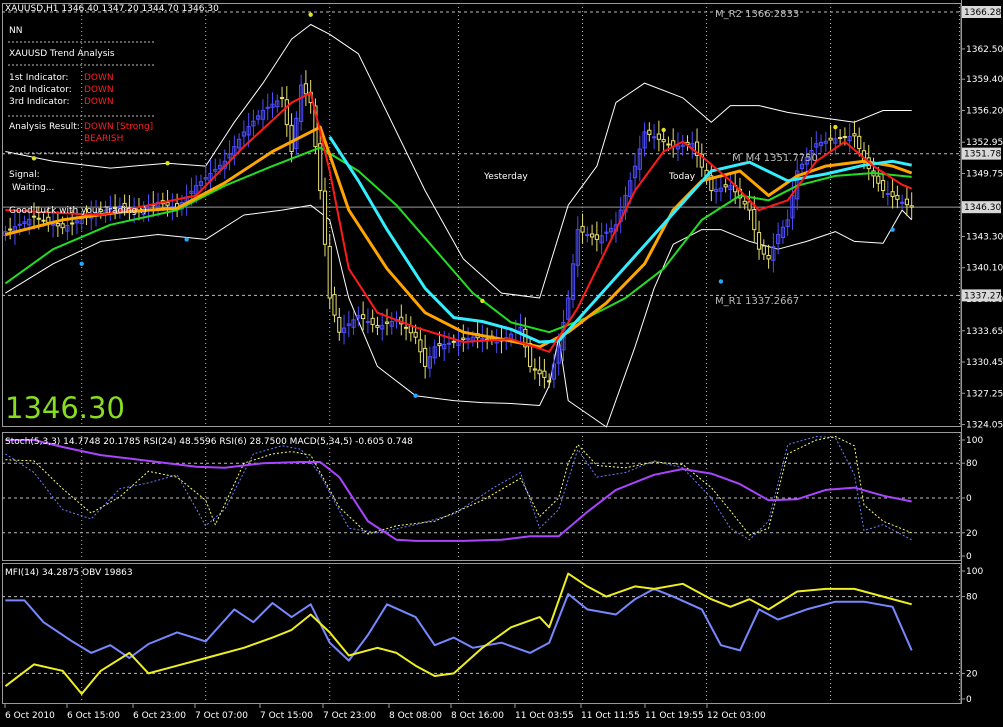 The width and height of the screenshot is (1003, 727). I want to click on price-level-label: 1366.28, so click(982, 13).